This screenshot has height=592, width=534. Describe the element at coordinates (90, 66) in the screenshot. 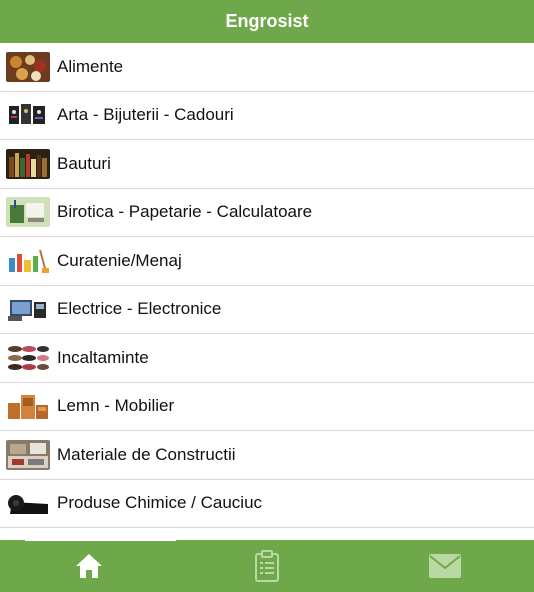

I see `list-item-label: Alimente` at that location.